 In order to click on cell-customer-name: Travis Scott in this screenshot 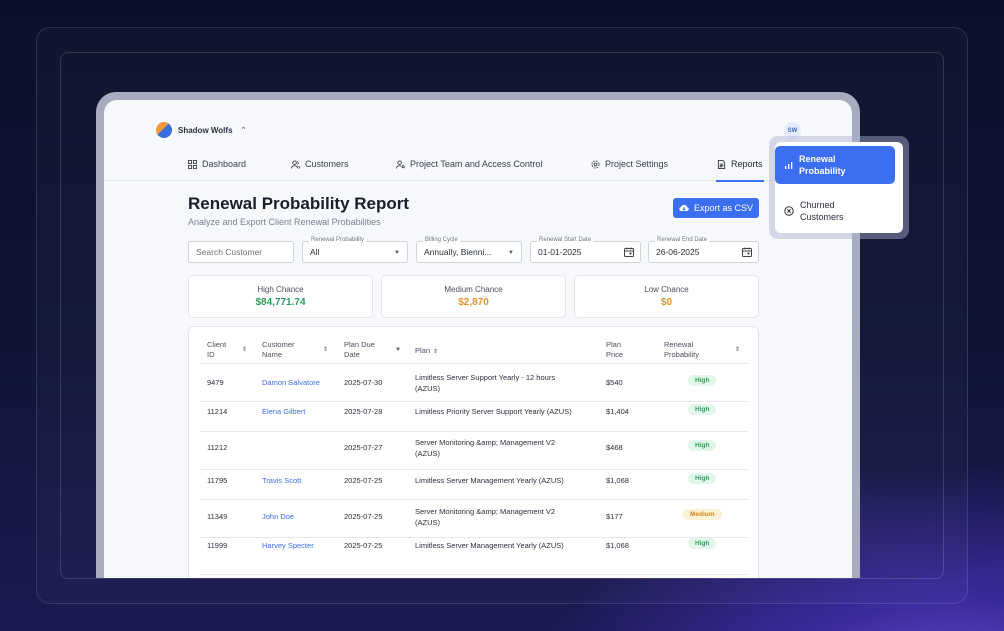, I will do `click(281, 481)`.